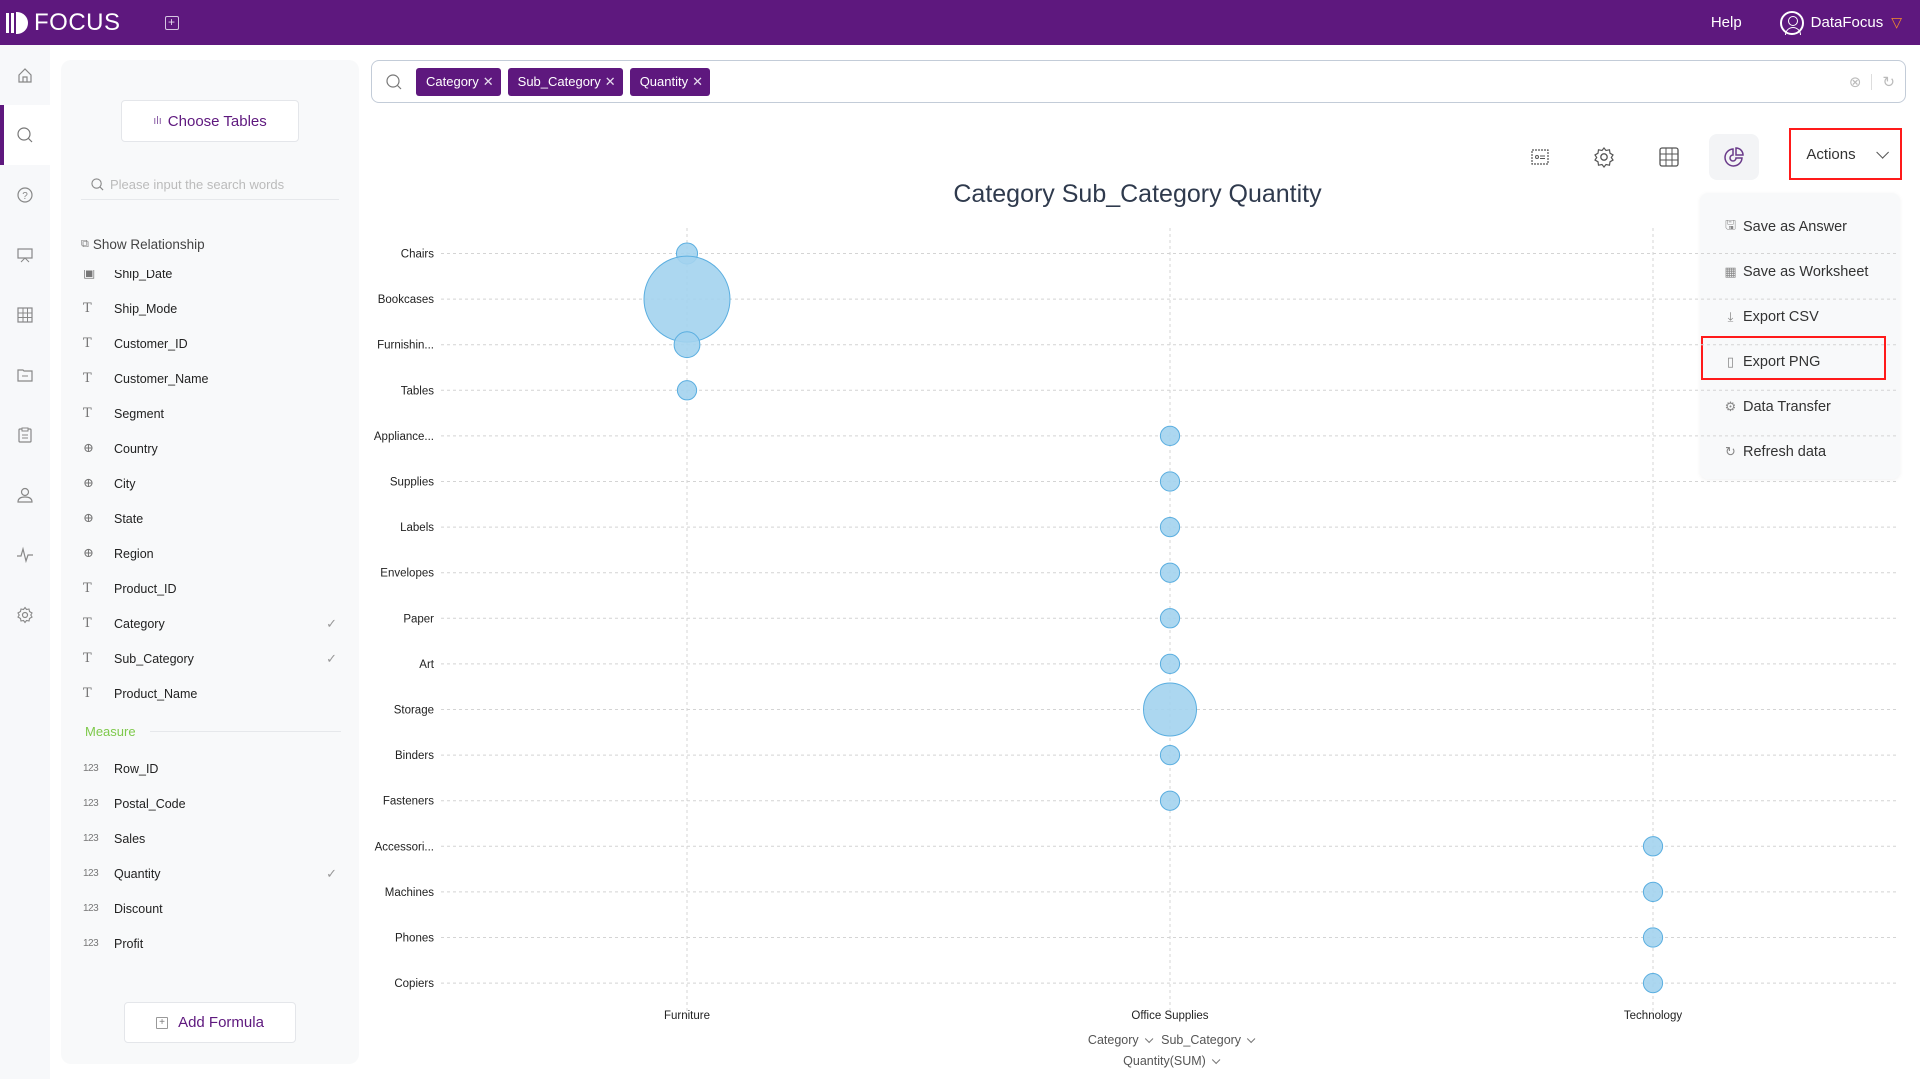 This screenshot has height=1079, width=1920. I want to click on x-axis-field-select: Category, so click(1121, 1040).